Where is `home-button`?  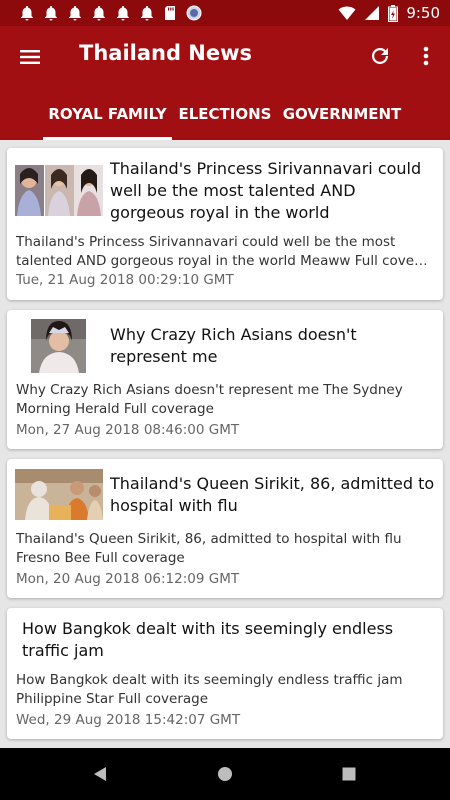
home-button is located at coordinates (225, 776).